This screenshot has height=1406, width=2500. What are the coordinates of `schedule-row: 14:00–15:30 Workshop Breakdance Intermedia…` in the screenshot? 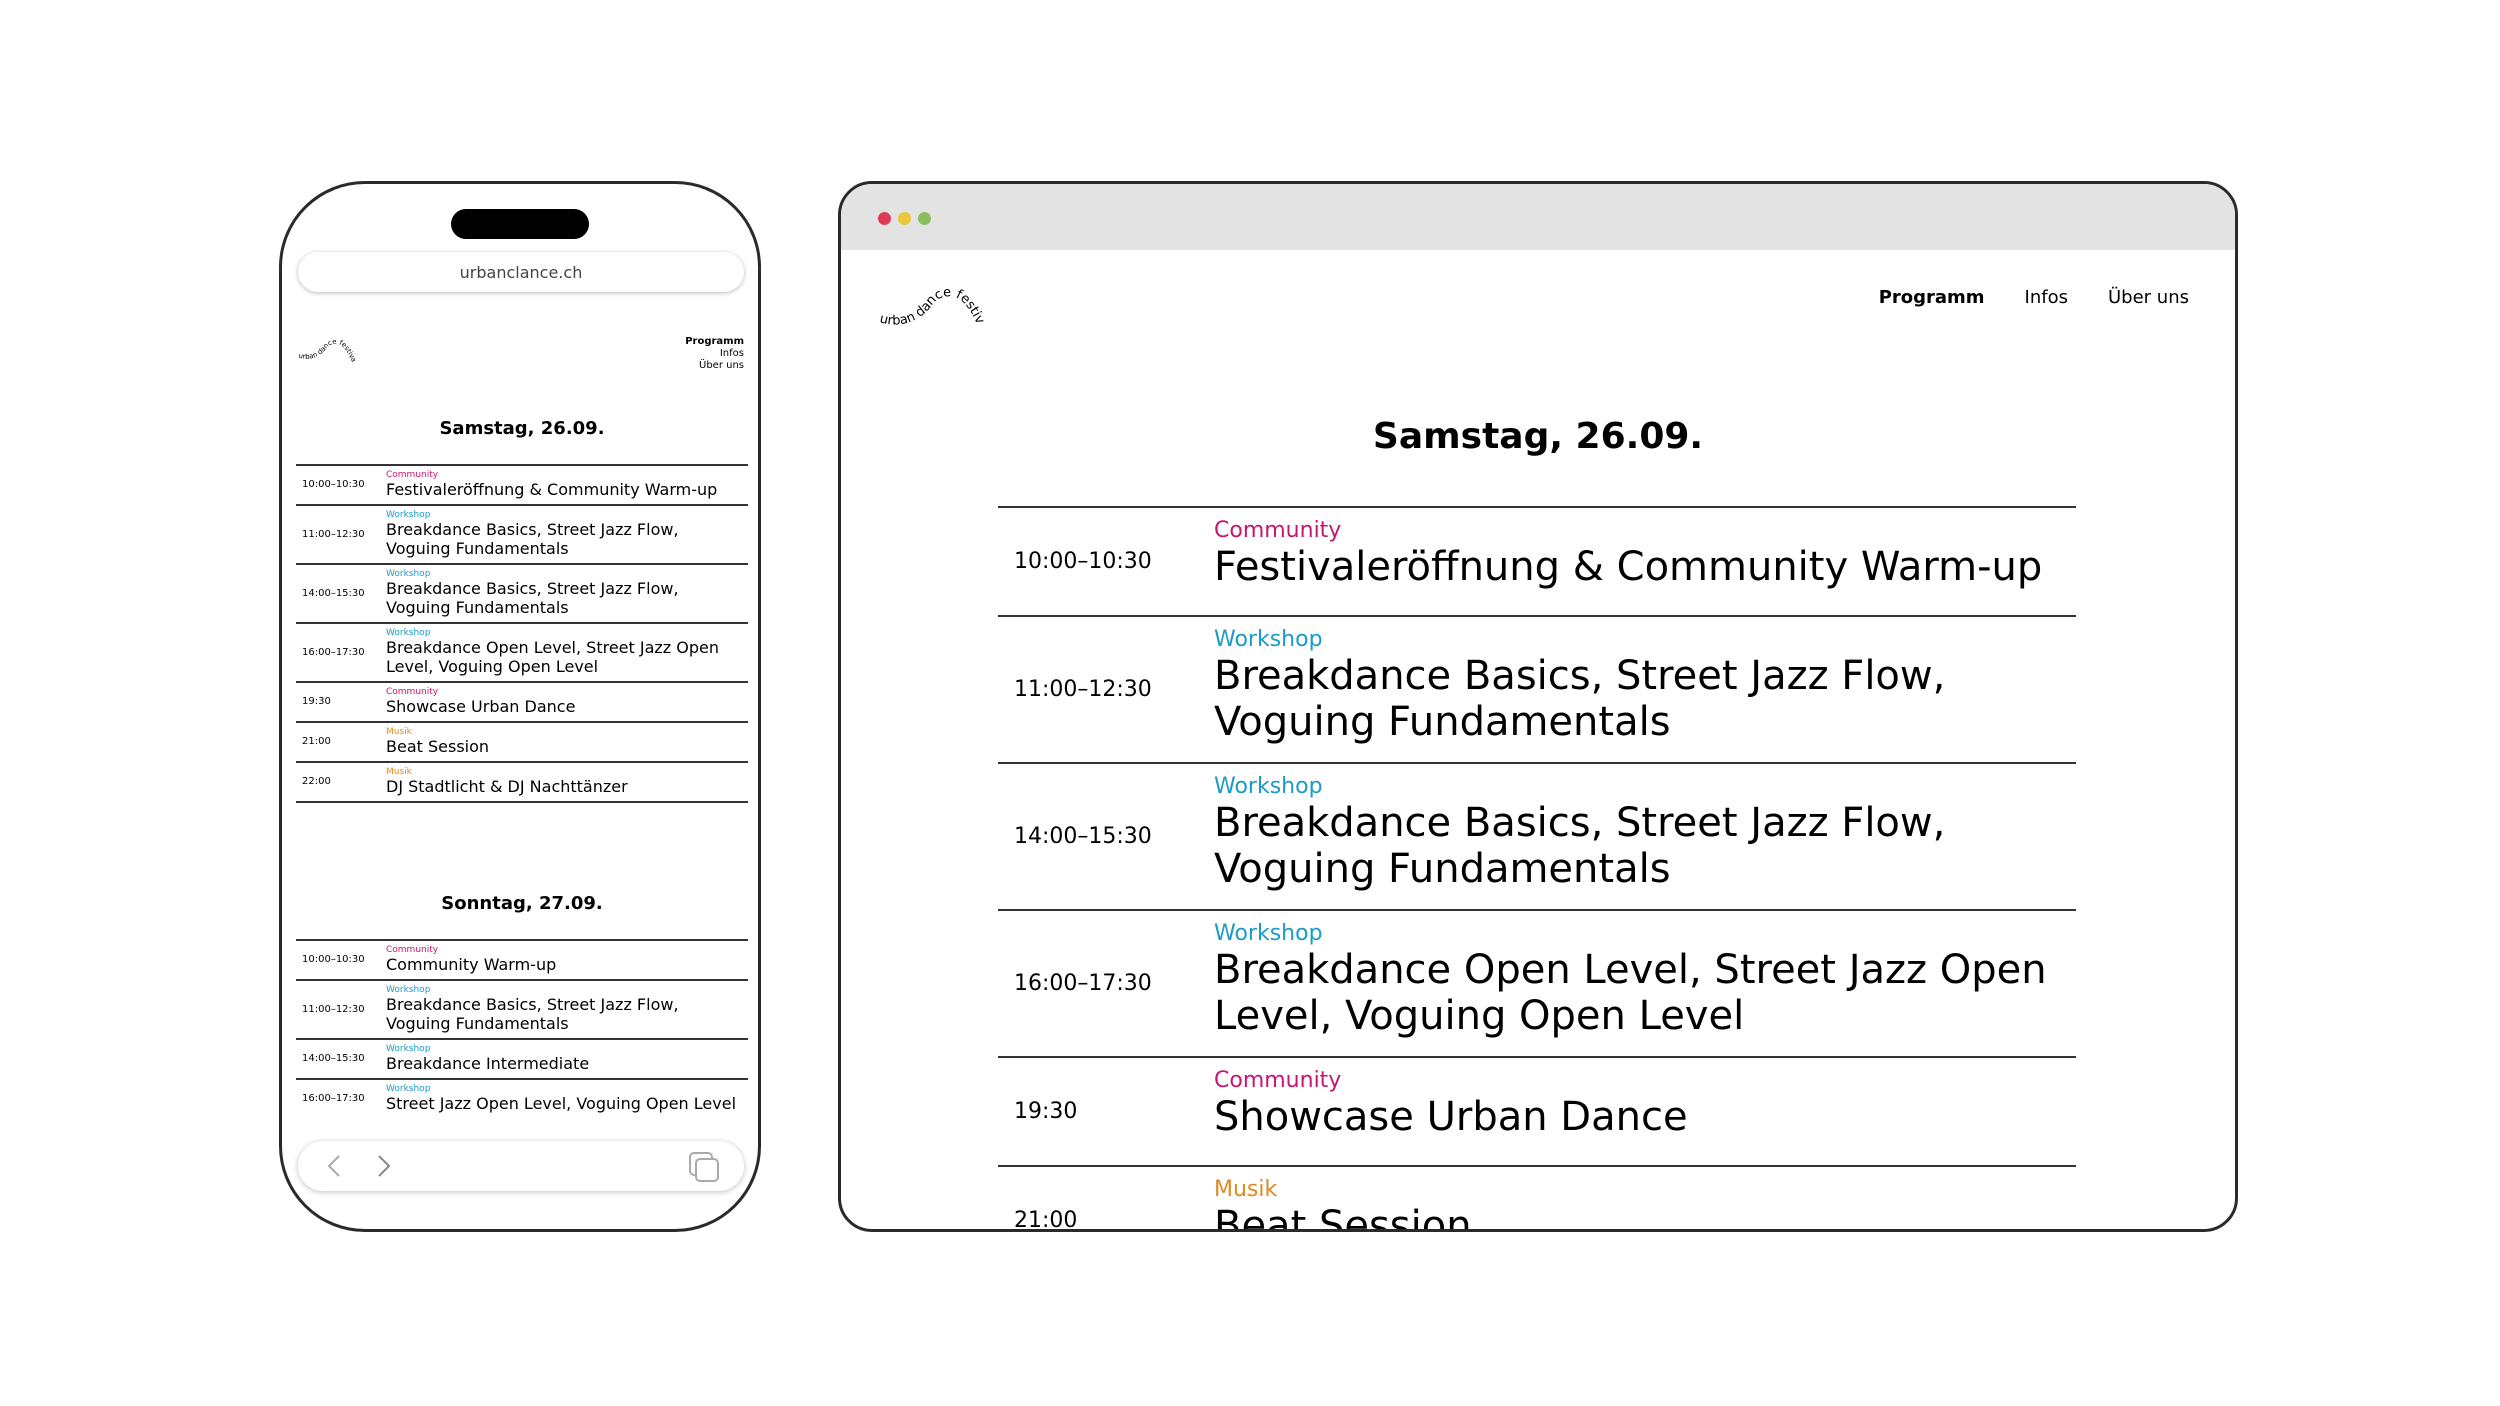 It's located at (522, 1060).